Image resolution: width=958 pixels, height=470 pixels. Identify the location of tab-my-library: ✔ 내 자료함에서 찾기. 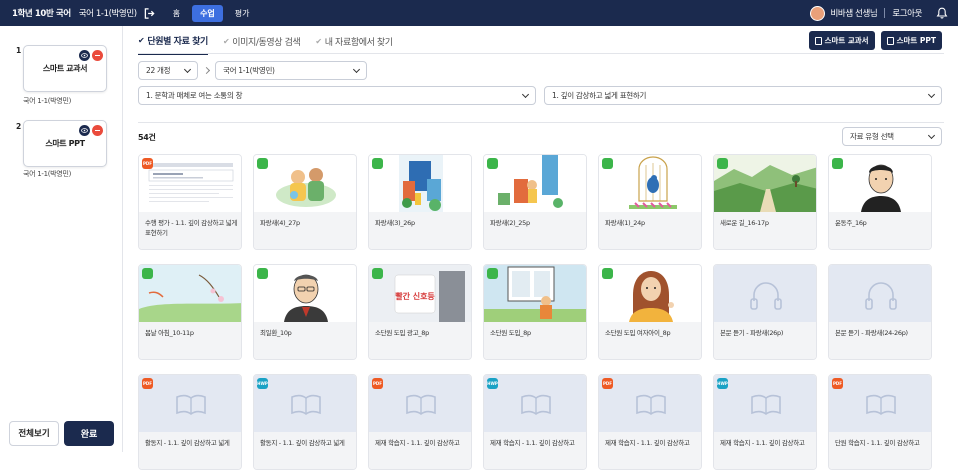
(354, 43).